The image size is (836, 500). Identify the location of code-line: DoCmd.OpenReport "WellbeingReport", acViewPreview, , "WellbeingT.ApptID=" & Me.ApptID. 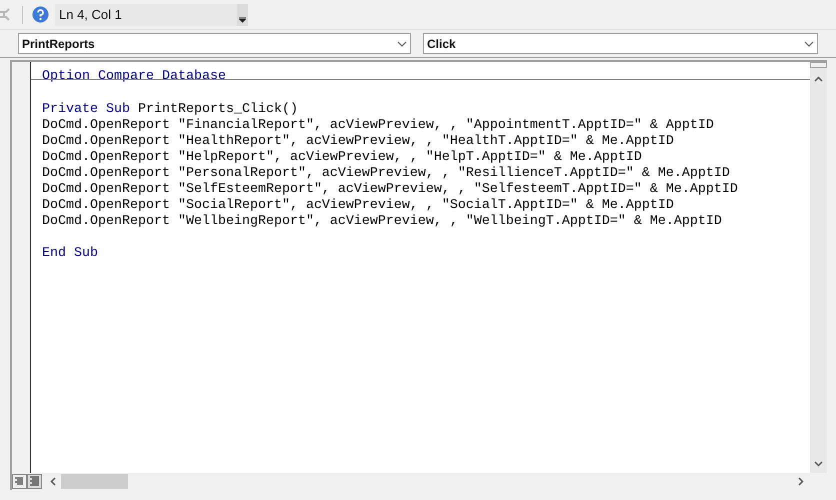
(382, 221).